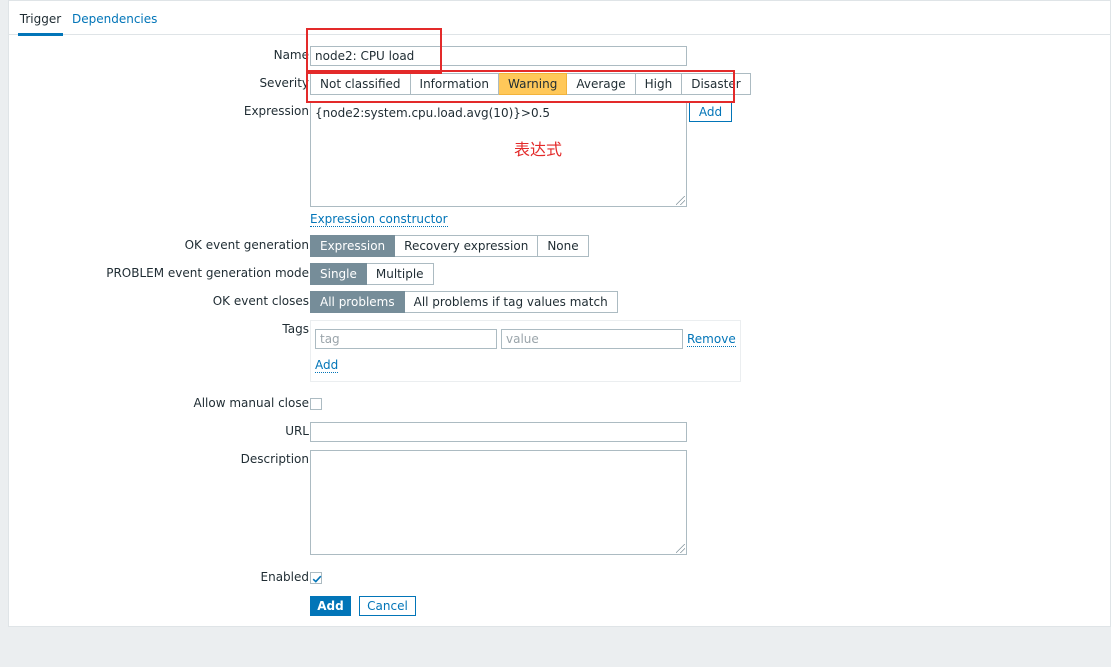  What do you see at coordinates (498, 154) in the screenshot?
I see `expression-textarea: {node2:system.cpu.load.avg(10)}>0.5` at bounding box center [498, 154].